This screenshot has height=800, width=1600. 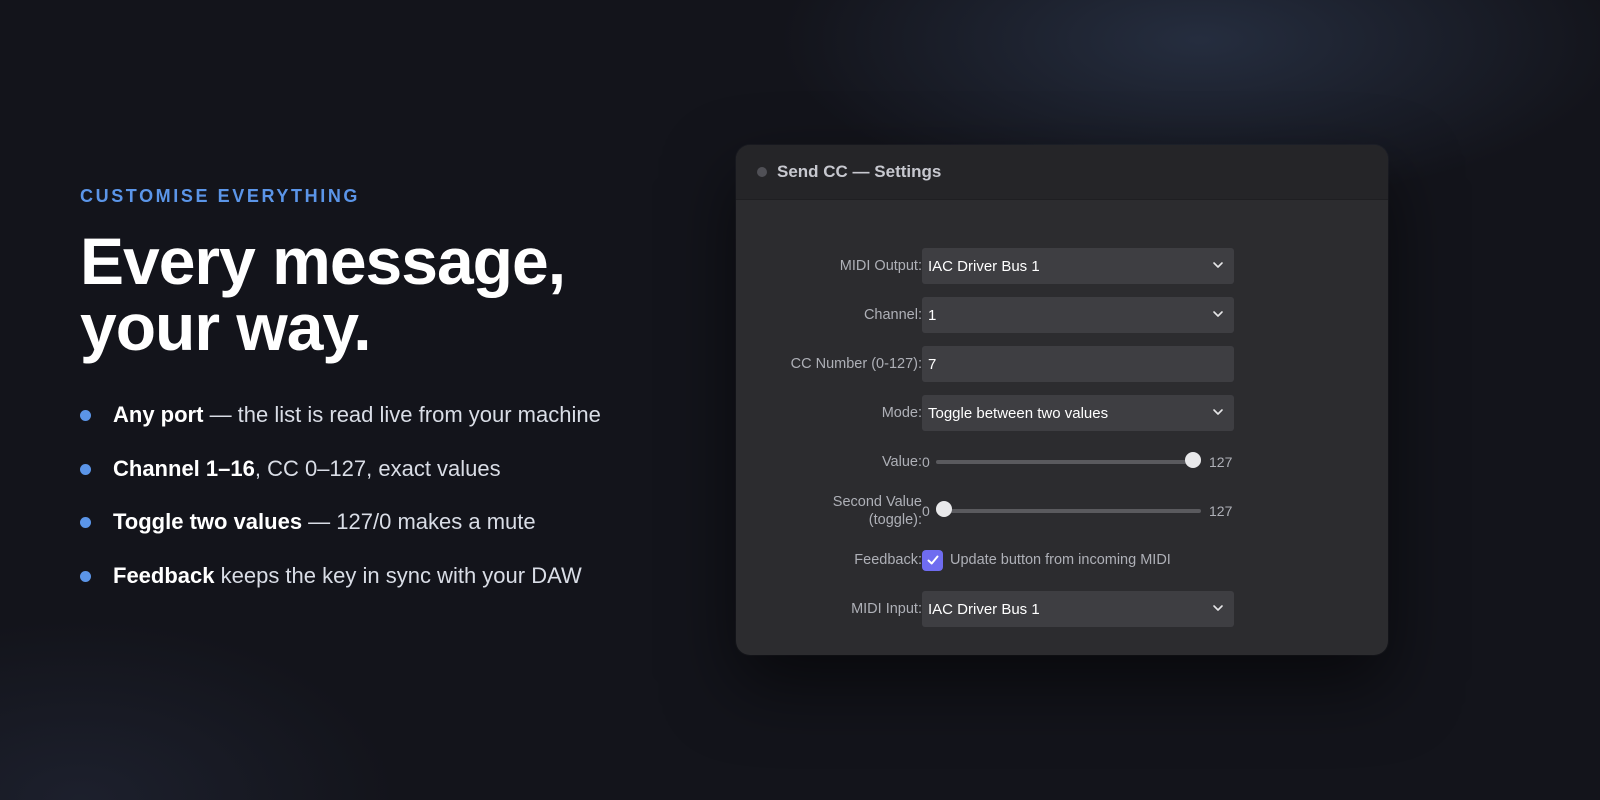 I want to click on value-row: Value: 0 127, so click(x=1062, y=462).